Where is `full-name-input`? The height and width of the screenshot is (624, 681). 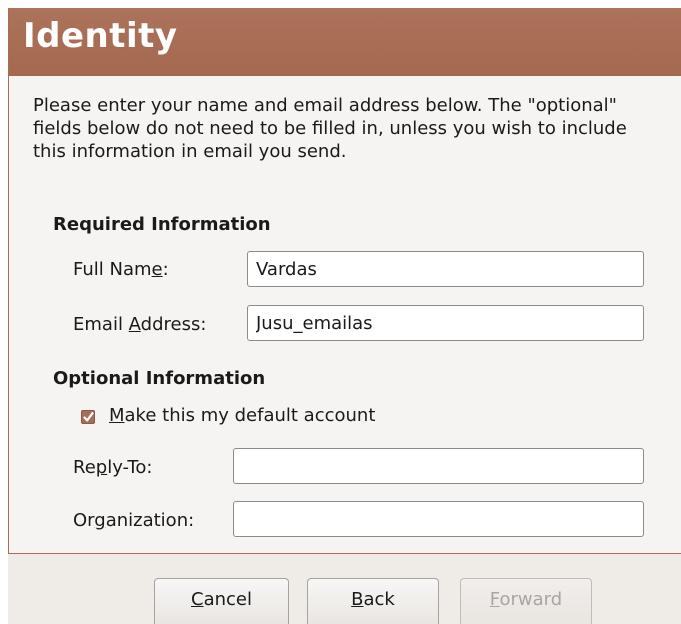 full-name-input is located at coordinates (445, 269).